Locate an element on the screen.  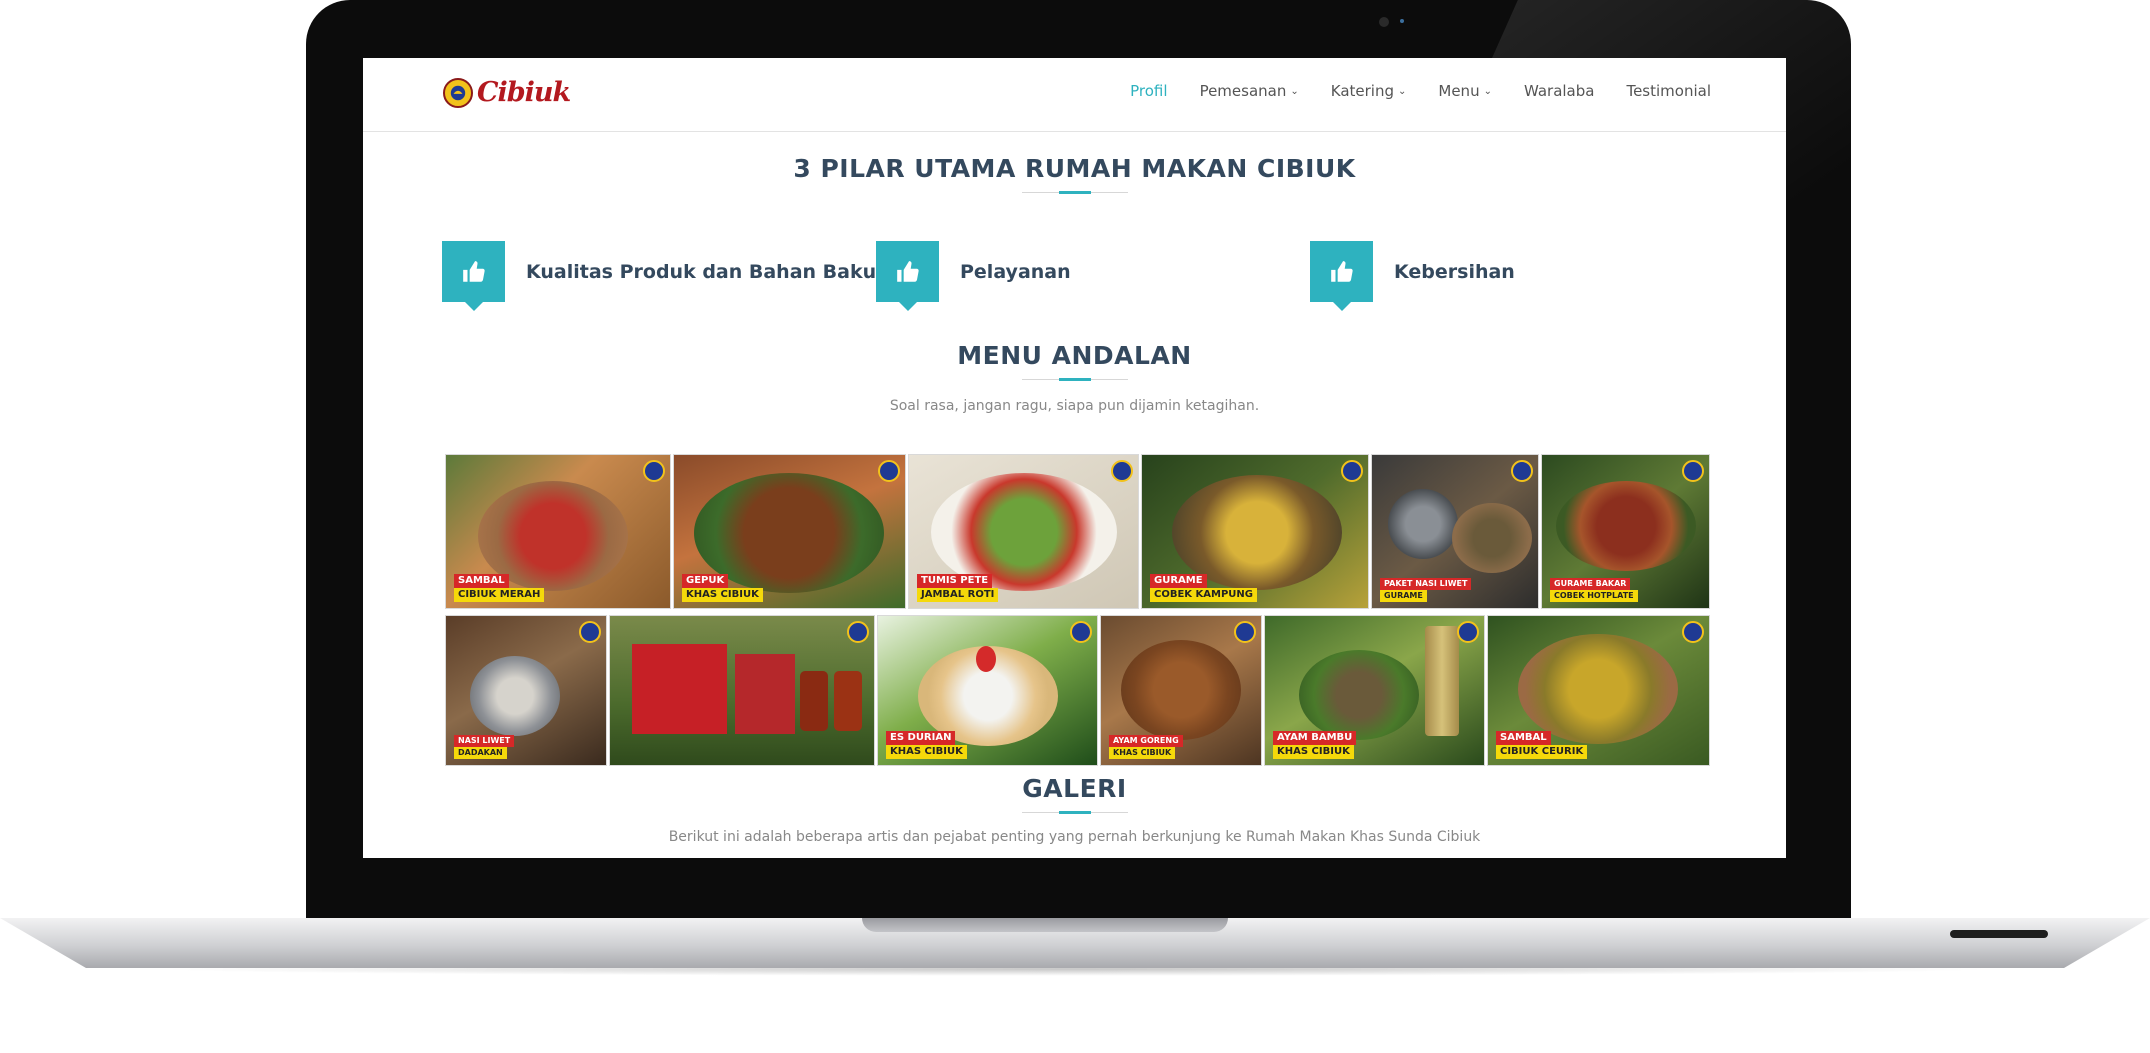
nav-link-katering: Katering ⌄ is located at coordinates (1369, 91).